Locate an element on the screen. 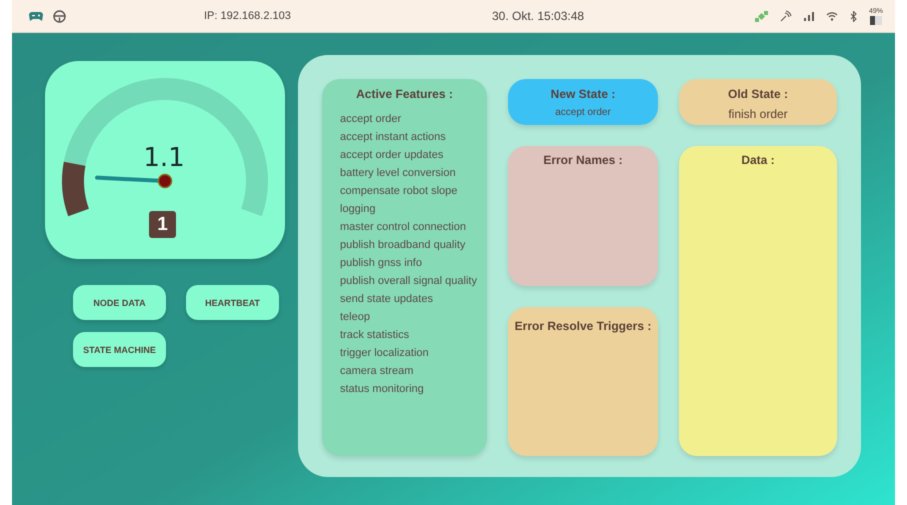 Image resolution: width=907 pixels, height=505 pixels. nav-button: HEARTBEAT is located at coordinates (232, 302).